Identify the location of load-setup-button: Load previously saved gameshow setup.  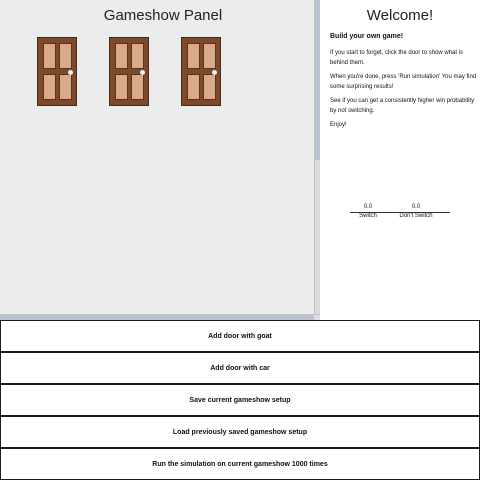
(240, 432).